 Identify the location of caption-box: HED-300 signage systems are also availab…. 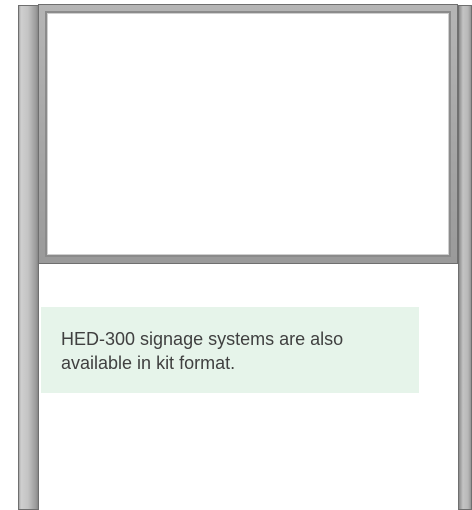
(230, 350).